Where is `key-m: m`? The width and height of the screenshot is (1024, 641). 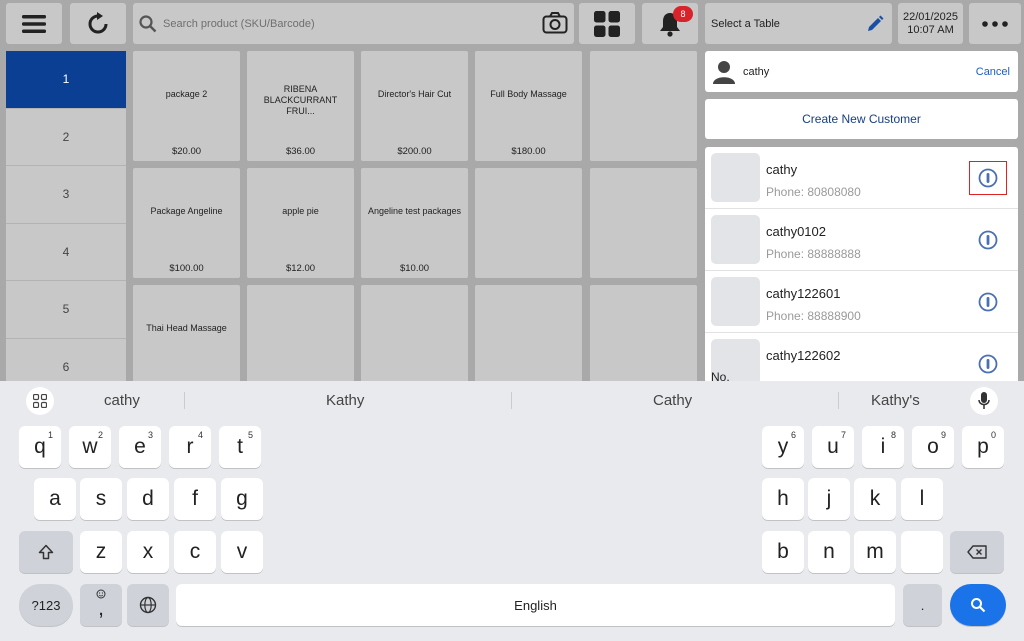
key-m: m is located at coordinates (875, 552).